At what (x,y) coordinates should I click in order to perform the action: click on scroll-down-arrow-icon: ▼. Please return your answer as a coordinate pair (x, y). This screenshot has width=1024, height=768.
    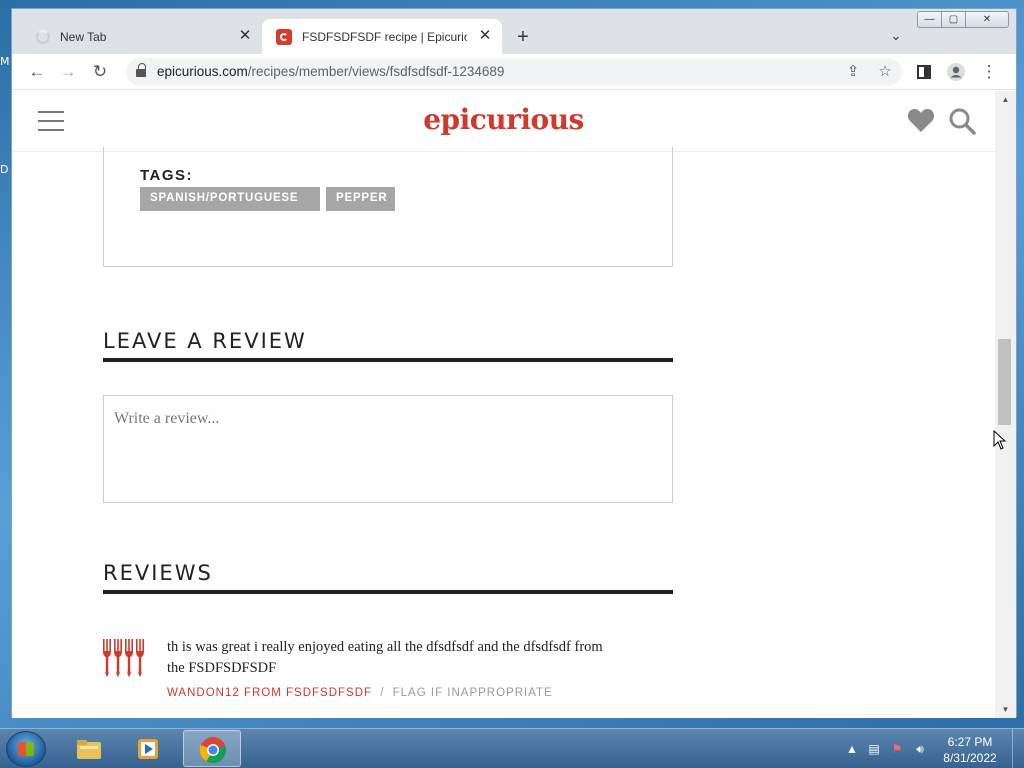
    Looking at the image, I should click on (1005, 710).